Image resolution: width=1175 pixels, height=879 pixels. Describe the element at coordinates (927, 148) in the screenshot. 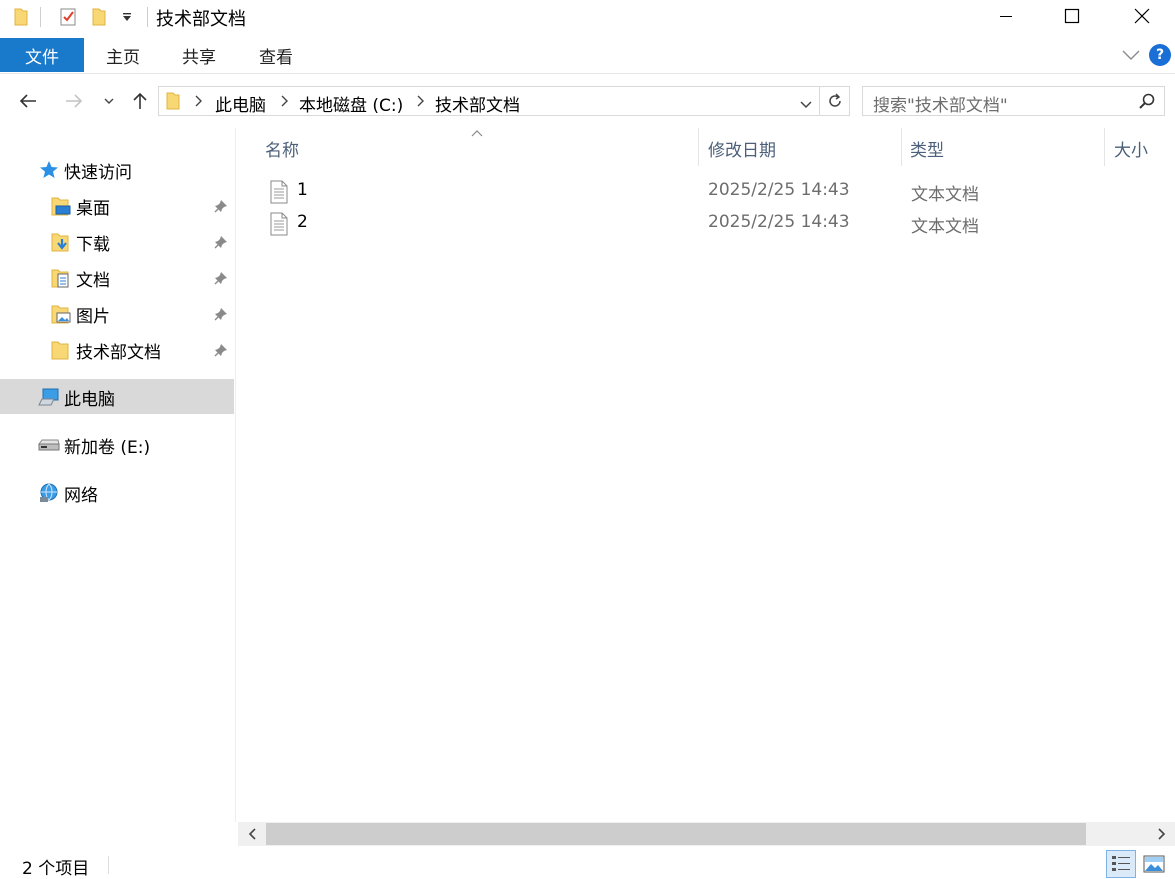

I see `column-header-type: 类型` at that location.